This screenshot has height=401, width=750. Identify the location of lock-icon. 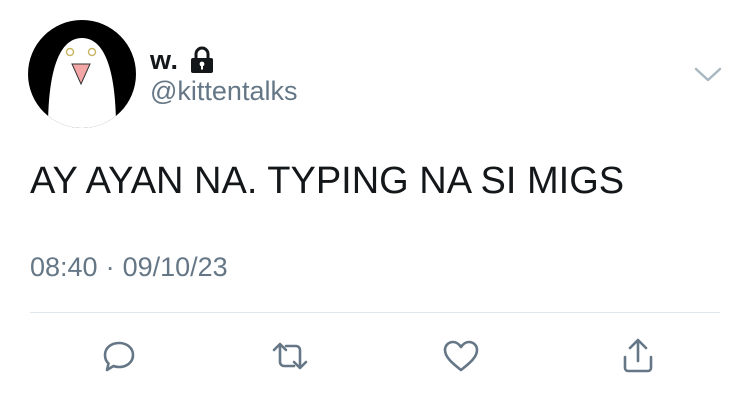
(202, 60).